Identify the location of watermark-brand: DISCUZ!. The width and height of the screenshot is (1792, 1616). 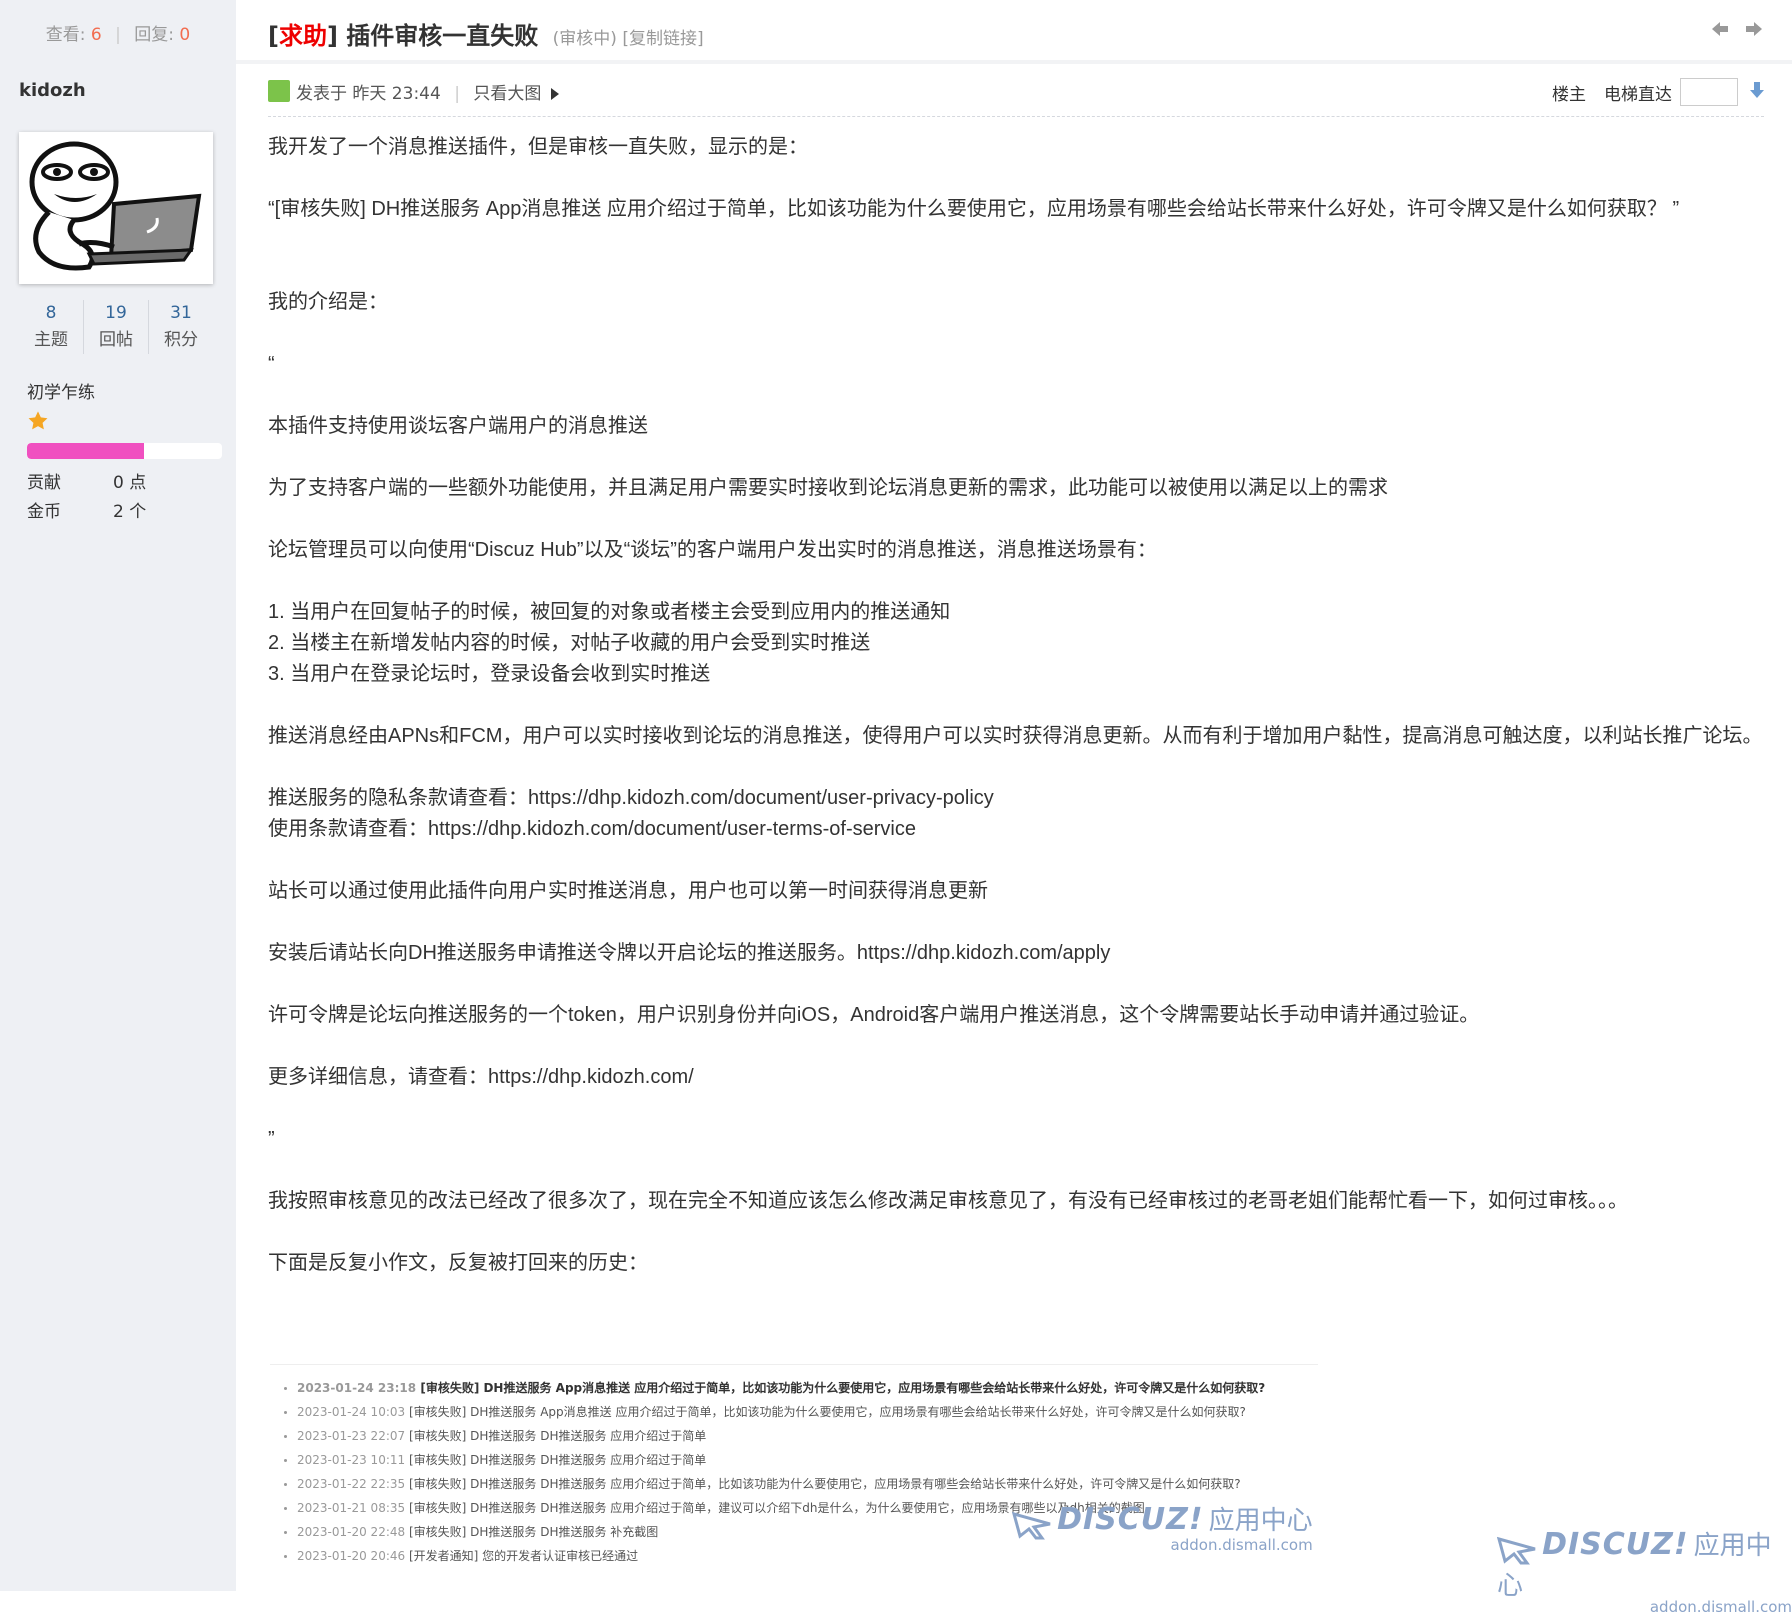
(1615, 1544).